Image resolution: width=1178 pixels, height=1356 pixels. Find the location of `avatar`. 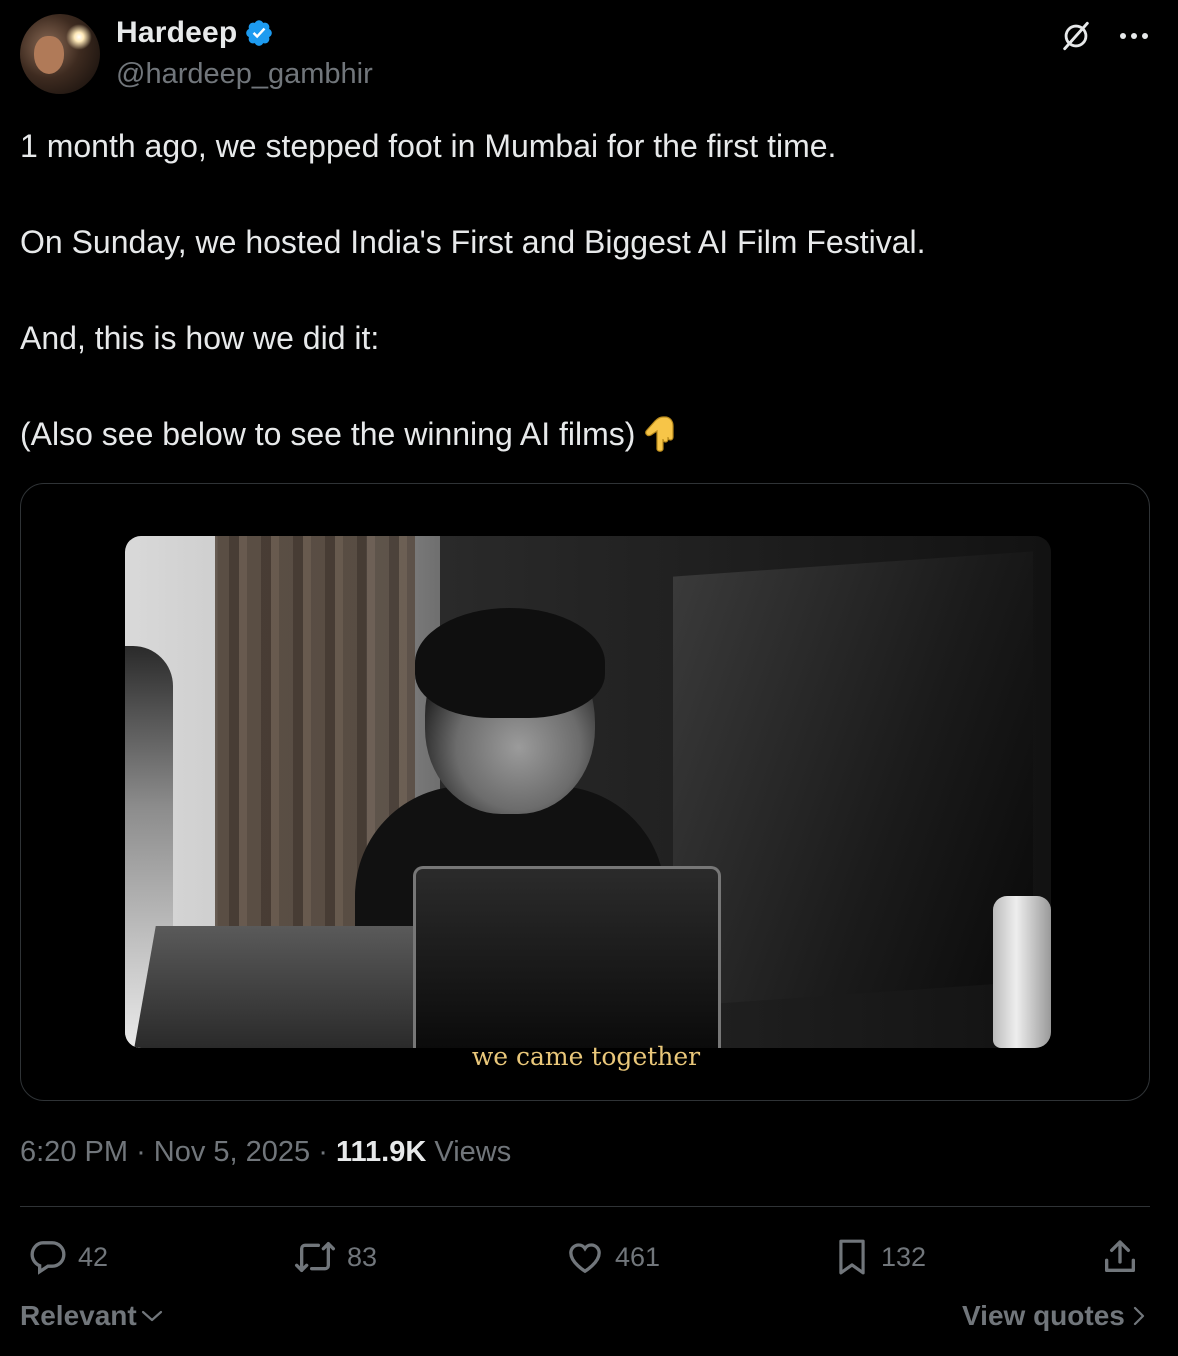

avatar is located at coordinates (60, 54).